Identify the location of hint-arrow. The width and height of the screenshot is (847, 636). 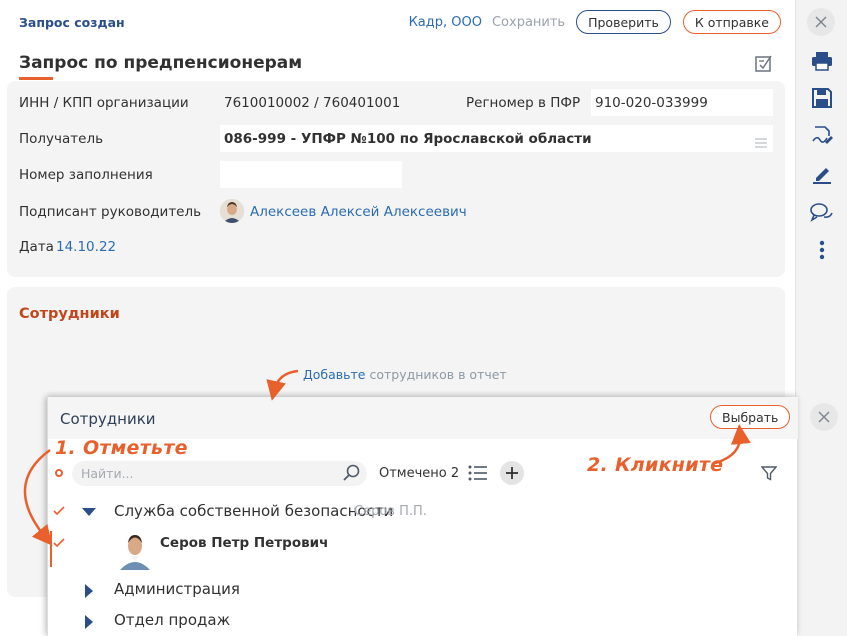
(282, 385).